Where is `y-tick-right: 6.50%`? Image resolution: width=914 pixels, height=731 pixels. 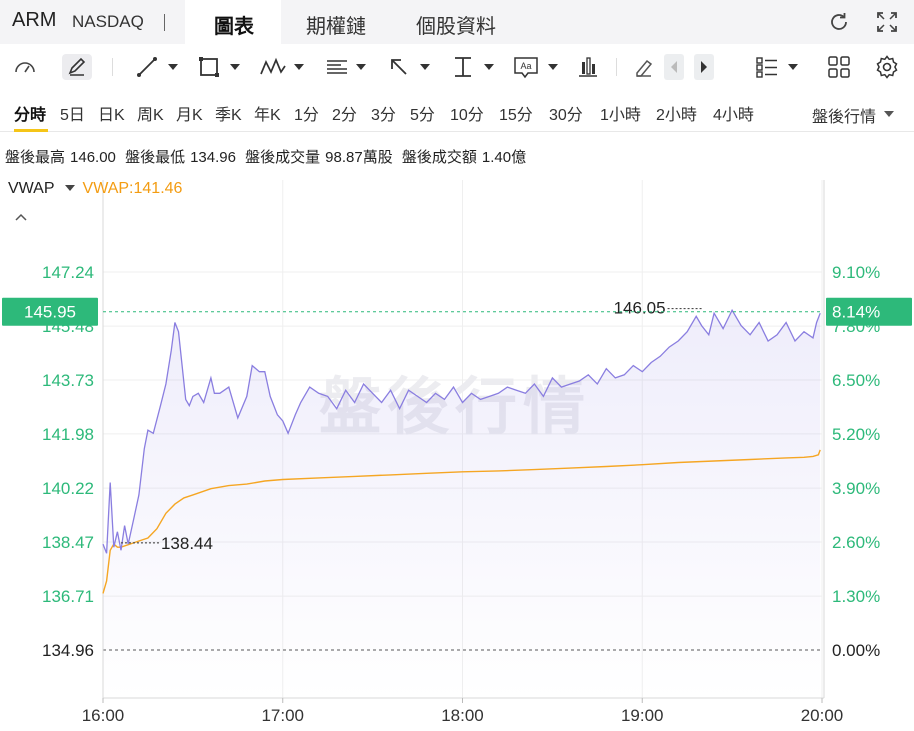
y-tick-right: 6.50% is located at coordinates (856, 380).